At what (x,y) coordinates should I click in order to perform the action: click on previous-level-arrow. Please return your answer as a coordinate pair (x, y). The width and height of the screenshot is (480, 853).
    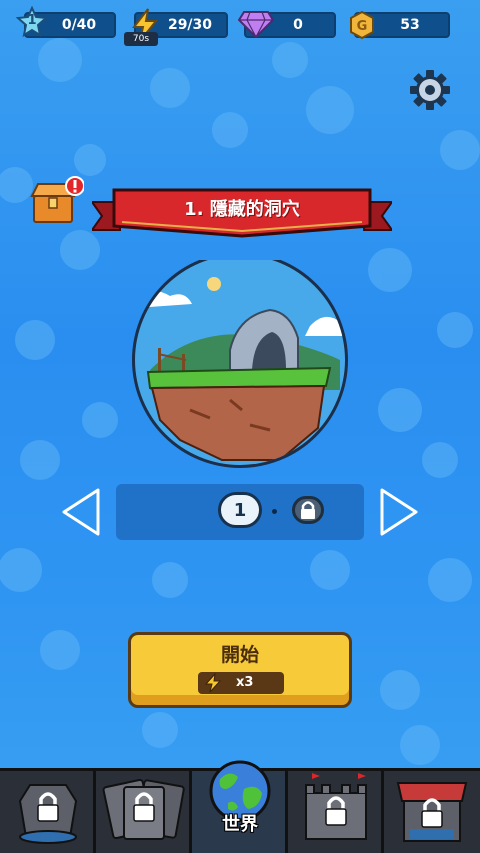
    Looking at the image, I should click on (82, 512).